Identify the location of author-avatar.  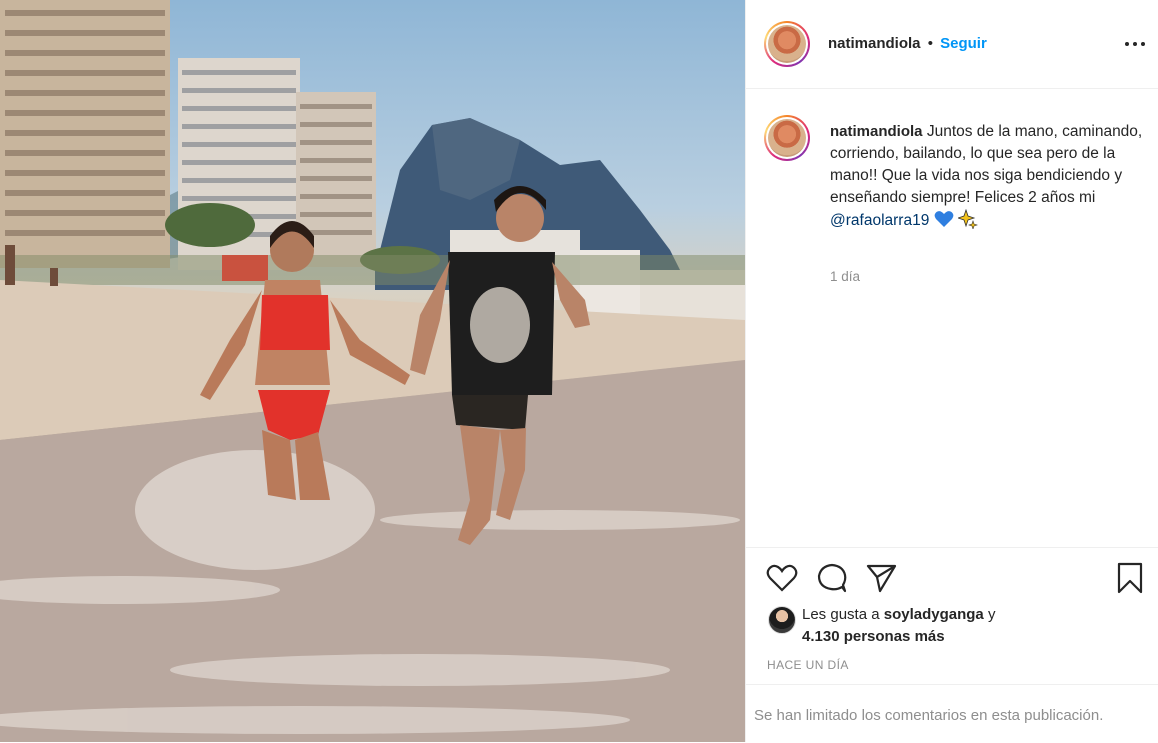
(787, 44).